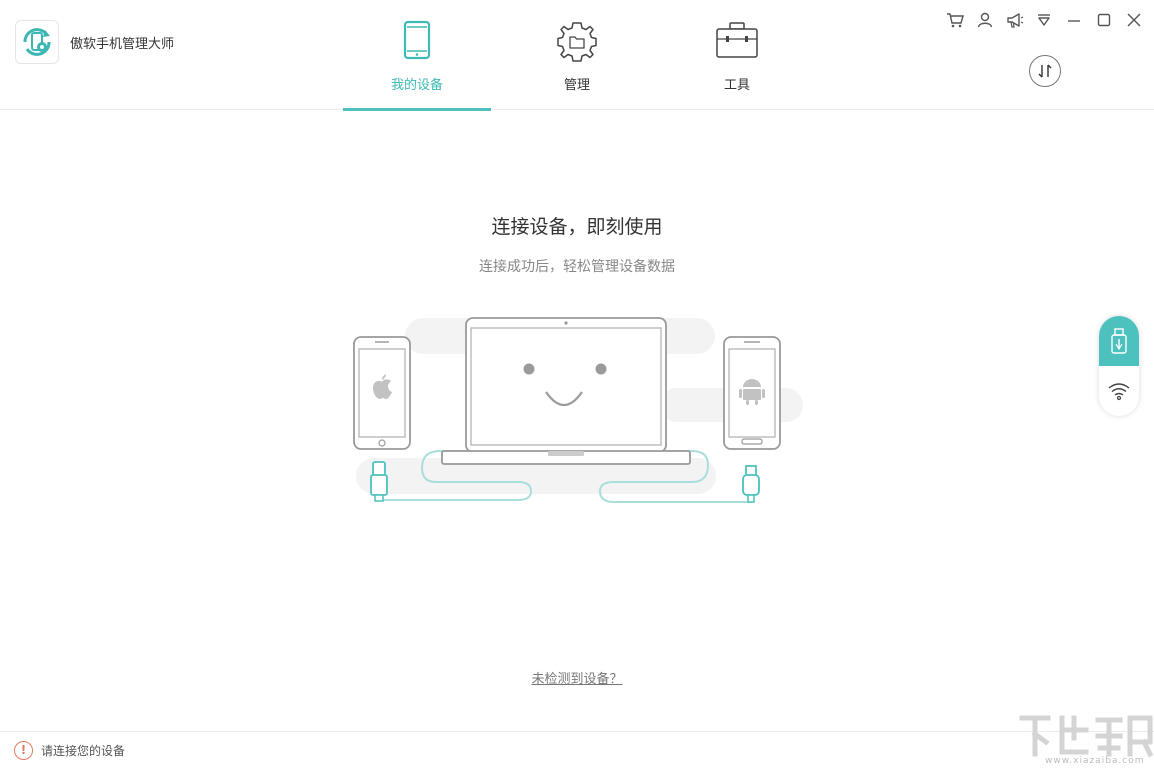  I want to click on help-link-wrap: 未检测到设备？, so click(577, 677).